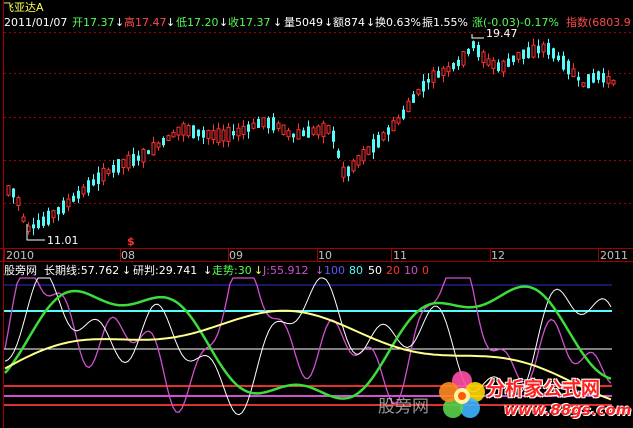 This screenshot has width=633, height=428. What do you see at coordinates (477, 36) in the screenshot?
I see `max-price-leader` at bounding box center [477, 36].